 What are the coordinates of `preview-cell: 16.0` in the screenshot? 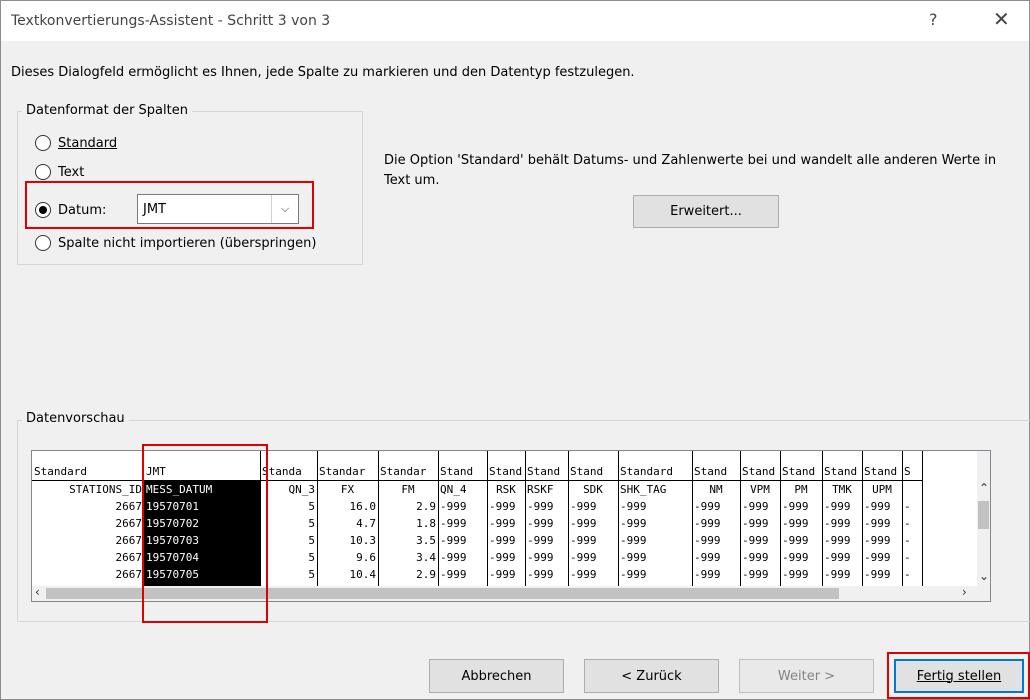 It's located at (363, 506).